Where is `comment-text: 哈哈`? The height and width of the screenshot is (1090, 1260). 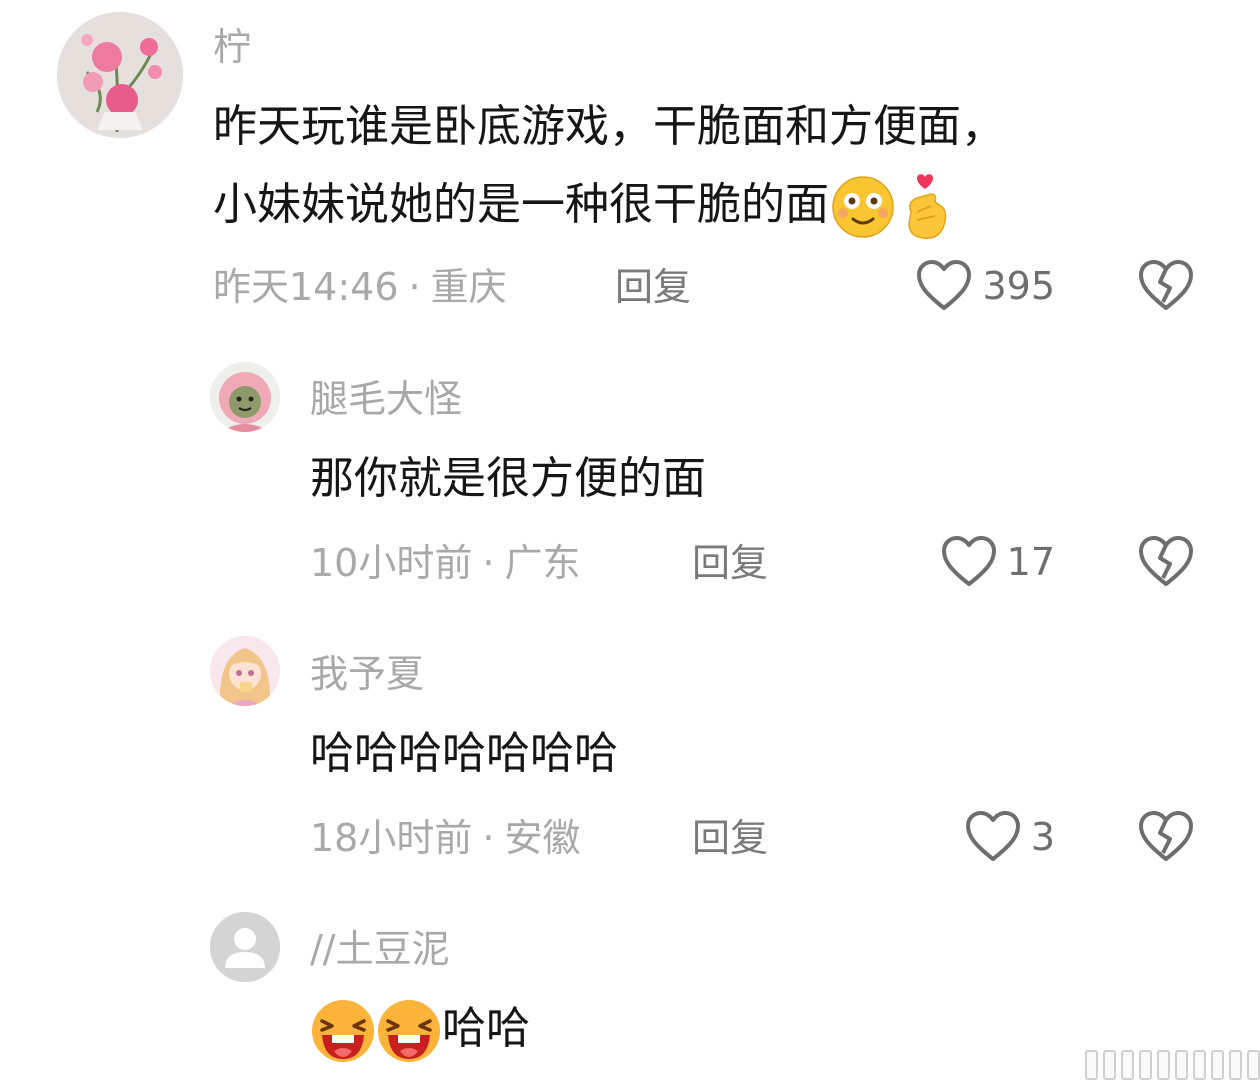 comment-text: 哈哈 is located at coordinates (420, 1029).